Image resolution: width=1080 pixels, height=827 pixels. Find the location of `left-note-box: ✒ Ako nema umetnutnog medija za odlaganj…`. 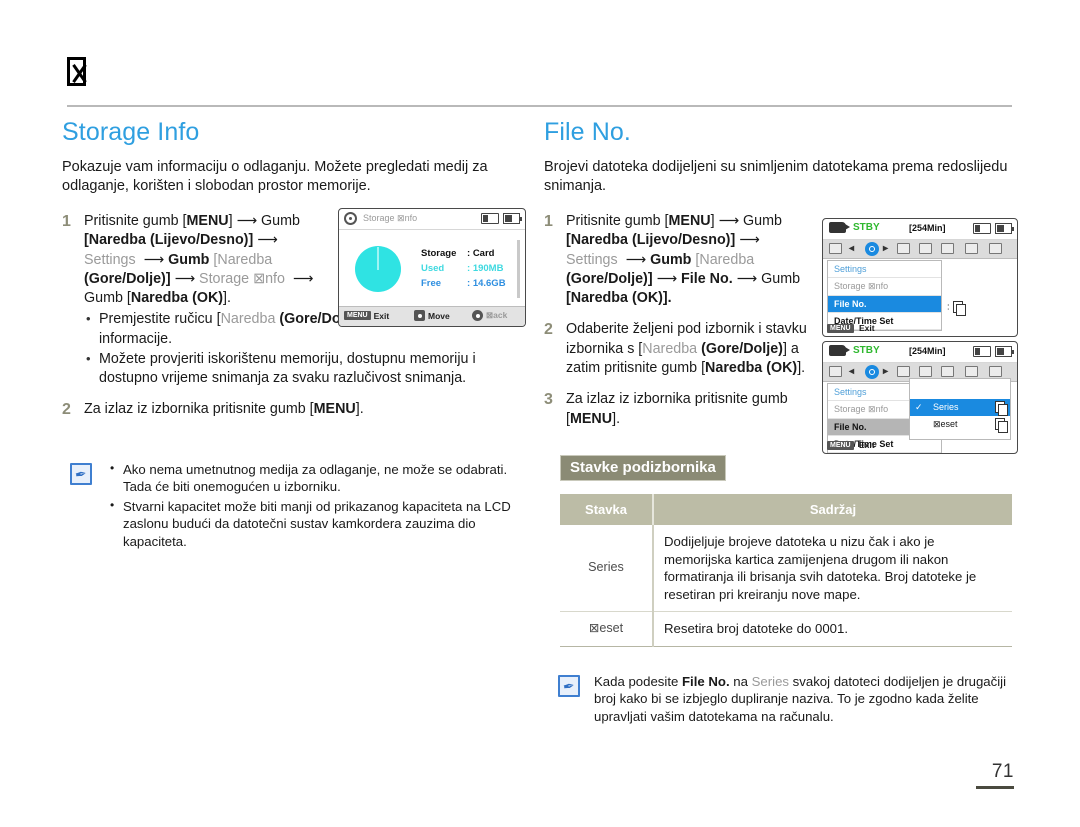

left-note-box: ✒ Ako nema umetnutnog medija za odlaganj… is located at coordinates (301, 506).